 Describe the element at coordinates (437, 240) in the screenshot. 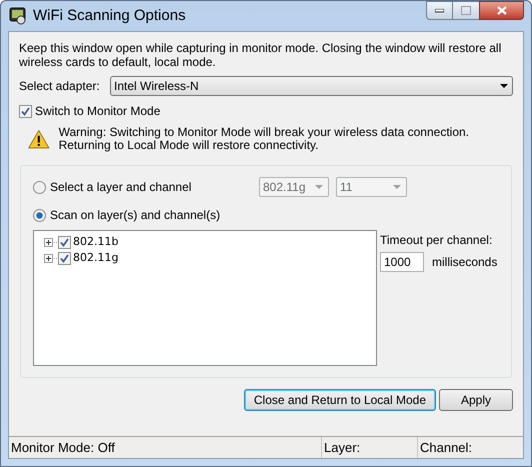

I see `timeout-label: Timeout per channel:` at that location.